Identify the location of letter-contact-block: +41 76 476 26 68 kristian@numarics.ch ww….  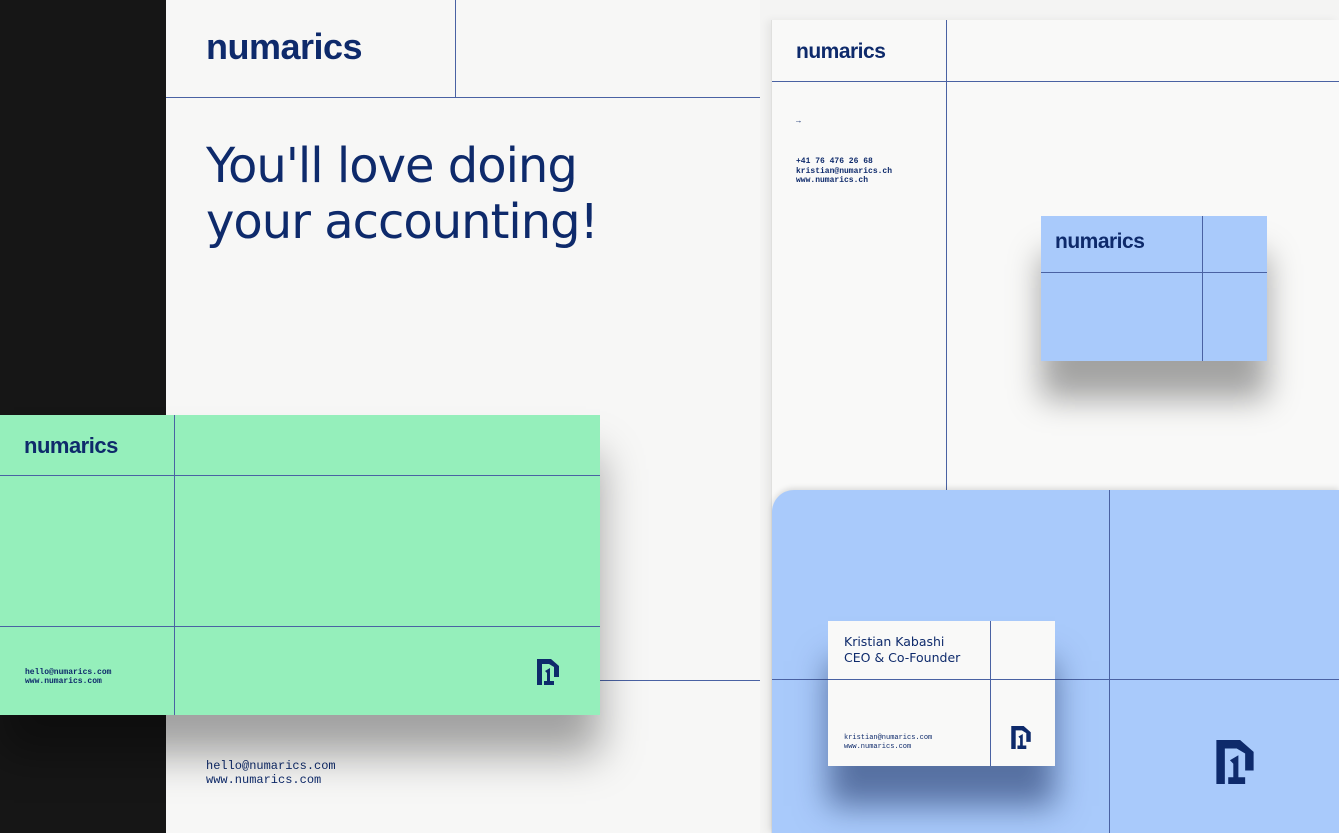
(844, 171).